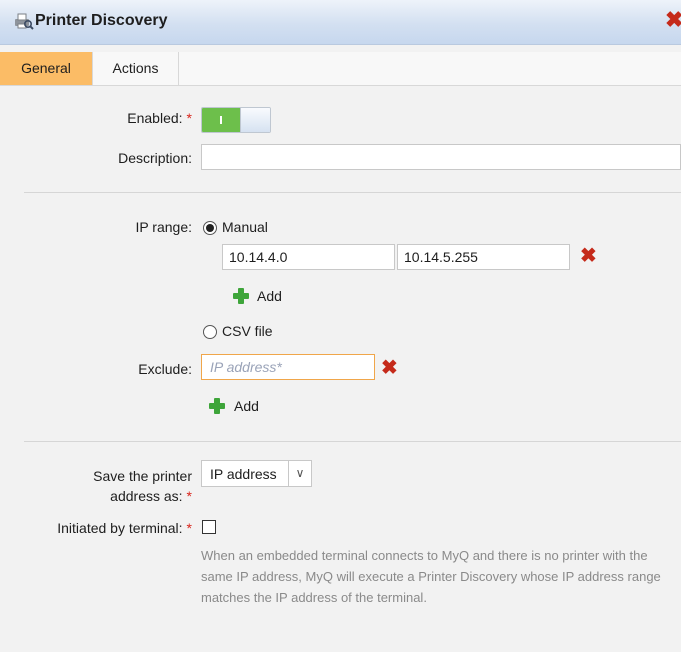 The width and height of the screenshot is (681, 652). Describe the element at coordinates (163, 227) in the screenshot. I see `ip-range-label: IP range:` at that location.